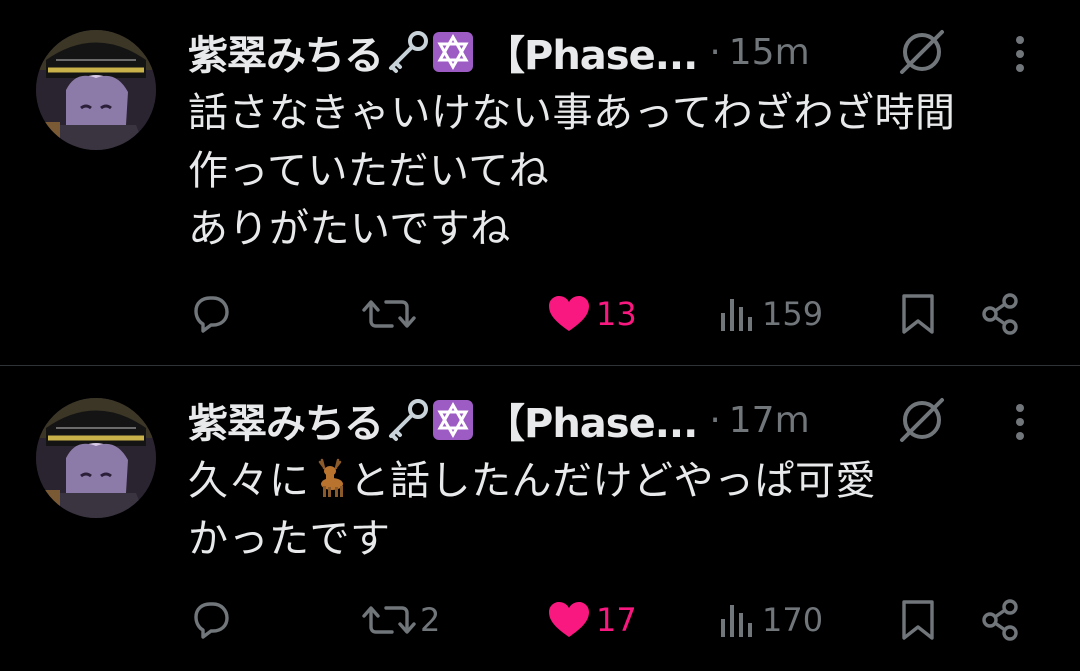 The image size is (1080, 671). What do you see at coordinates (591, 620) in the screenshot?
I see `like-button: 17` at bounding box center [591, 620].